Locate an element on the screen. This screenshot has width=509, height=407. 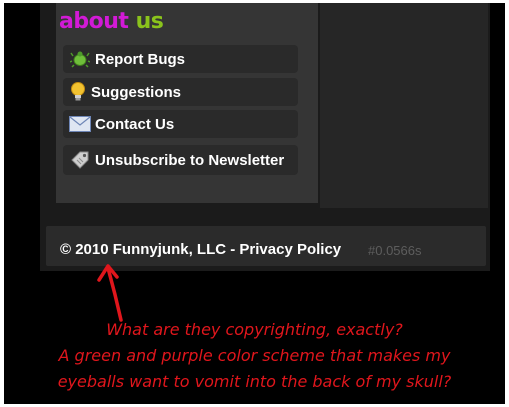
unsubscribe-link: Unsubscribe to Newsletter is located at coordinates (180, 160).